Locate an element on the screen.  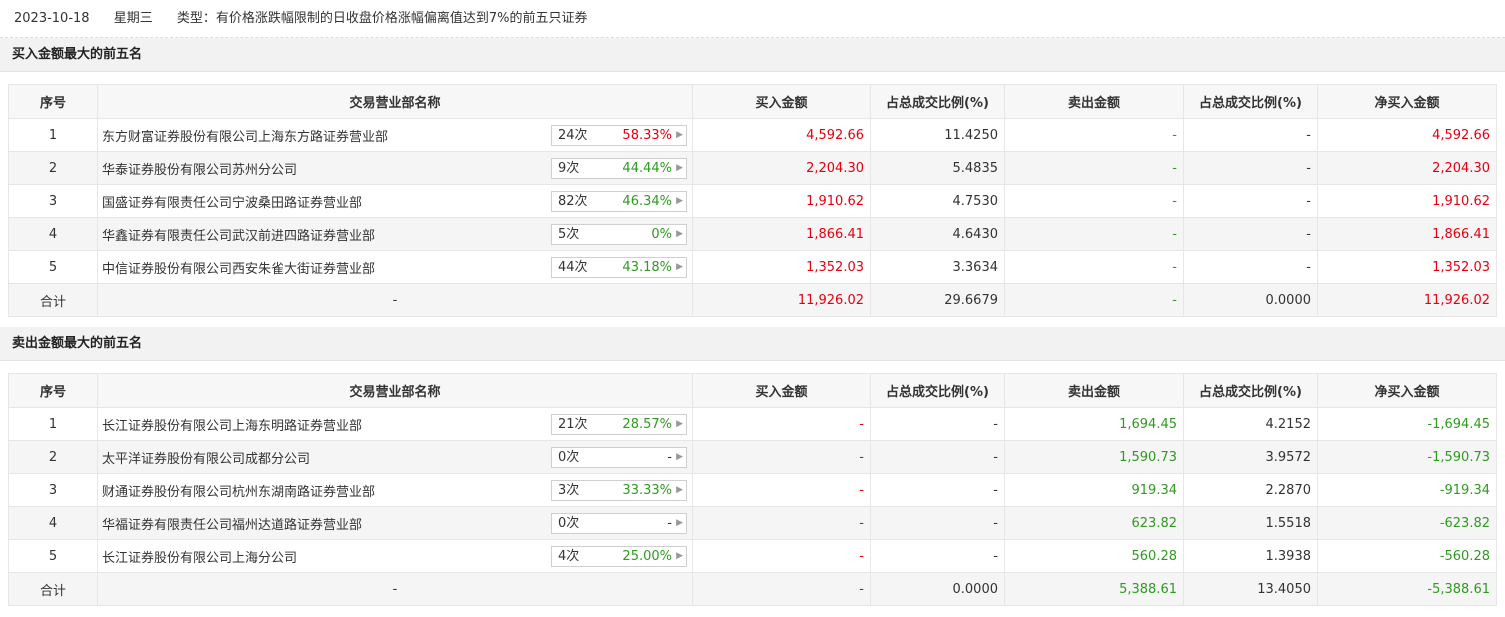
buy-ratio: 3.3634 is located at coordinates (937, 267).